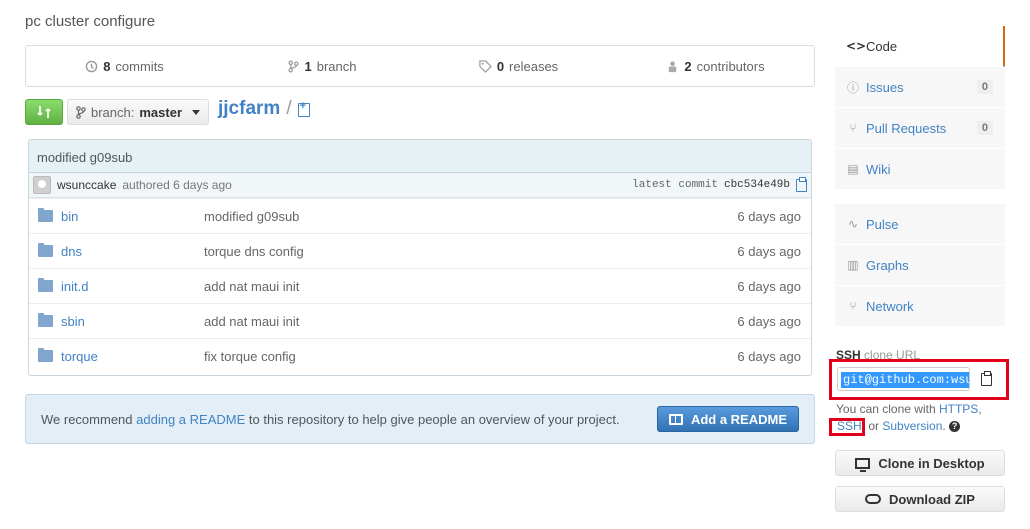 The width and height of the screenshot is (1030, 529). I want to click on sidebar-item-label: Network, so click(890, 306).